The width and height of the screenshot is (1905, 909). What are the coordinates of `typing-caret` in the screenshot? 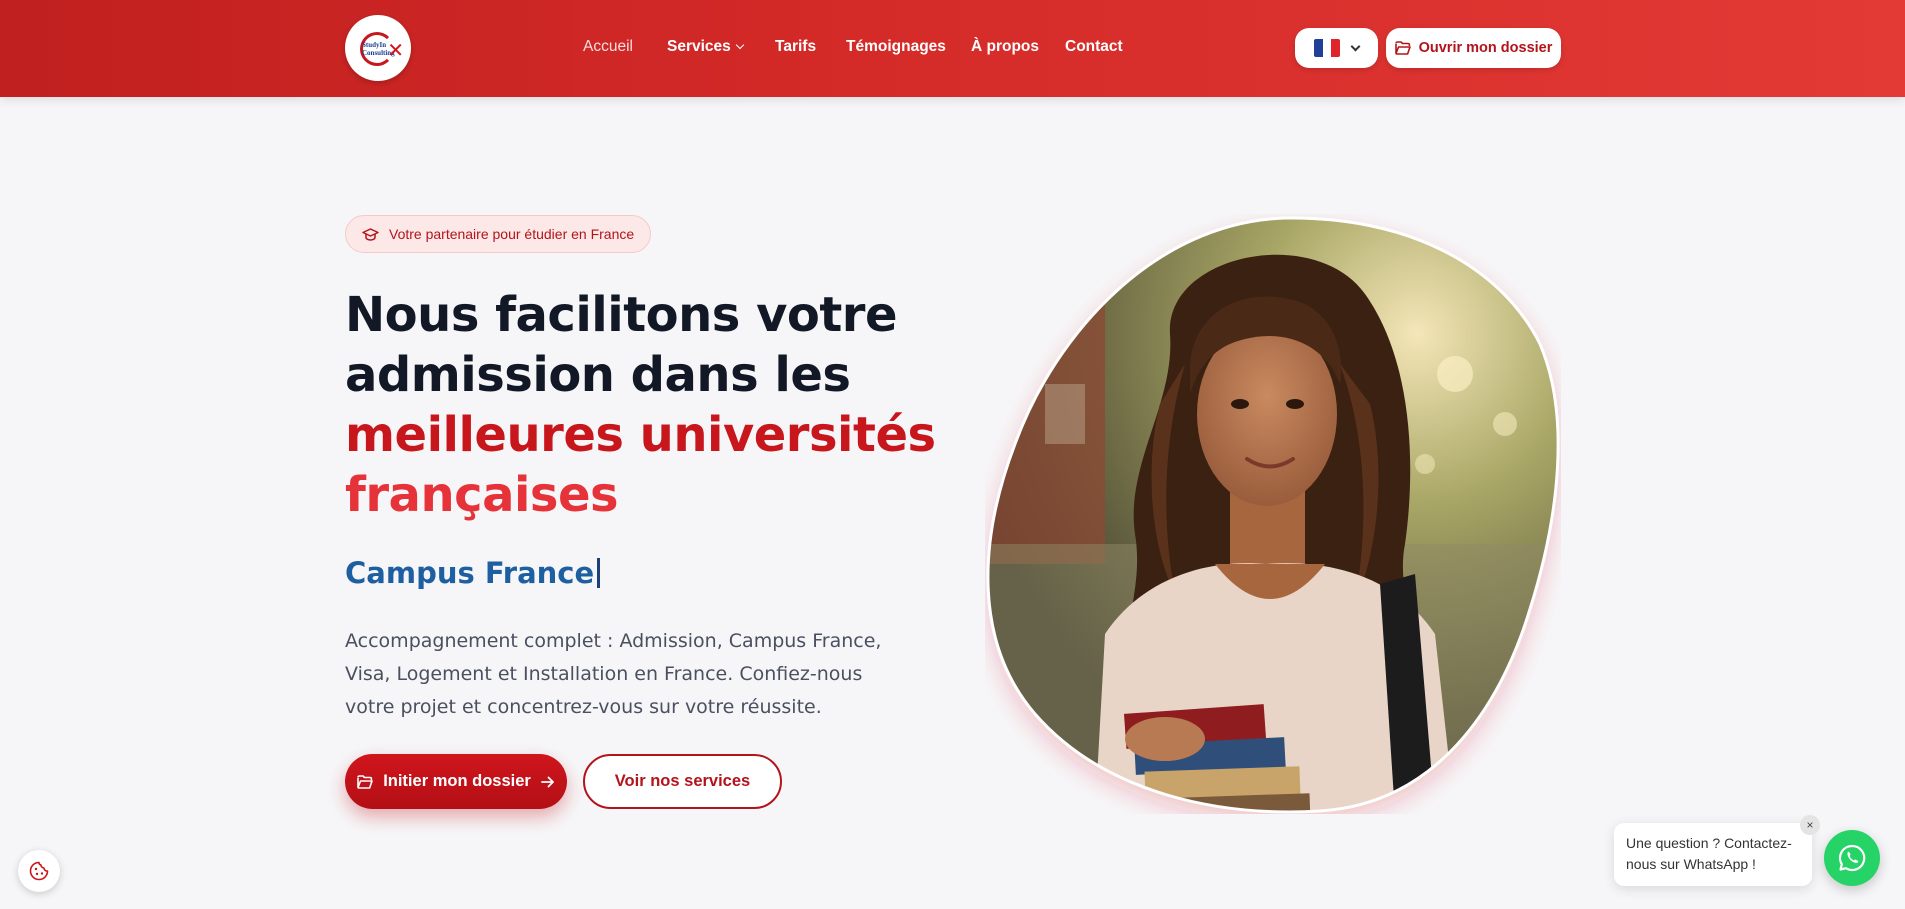 It's located at (599, 573).